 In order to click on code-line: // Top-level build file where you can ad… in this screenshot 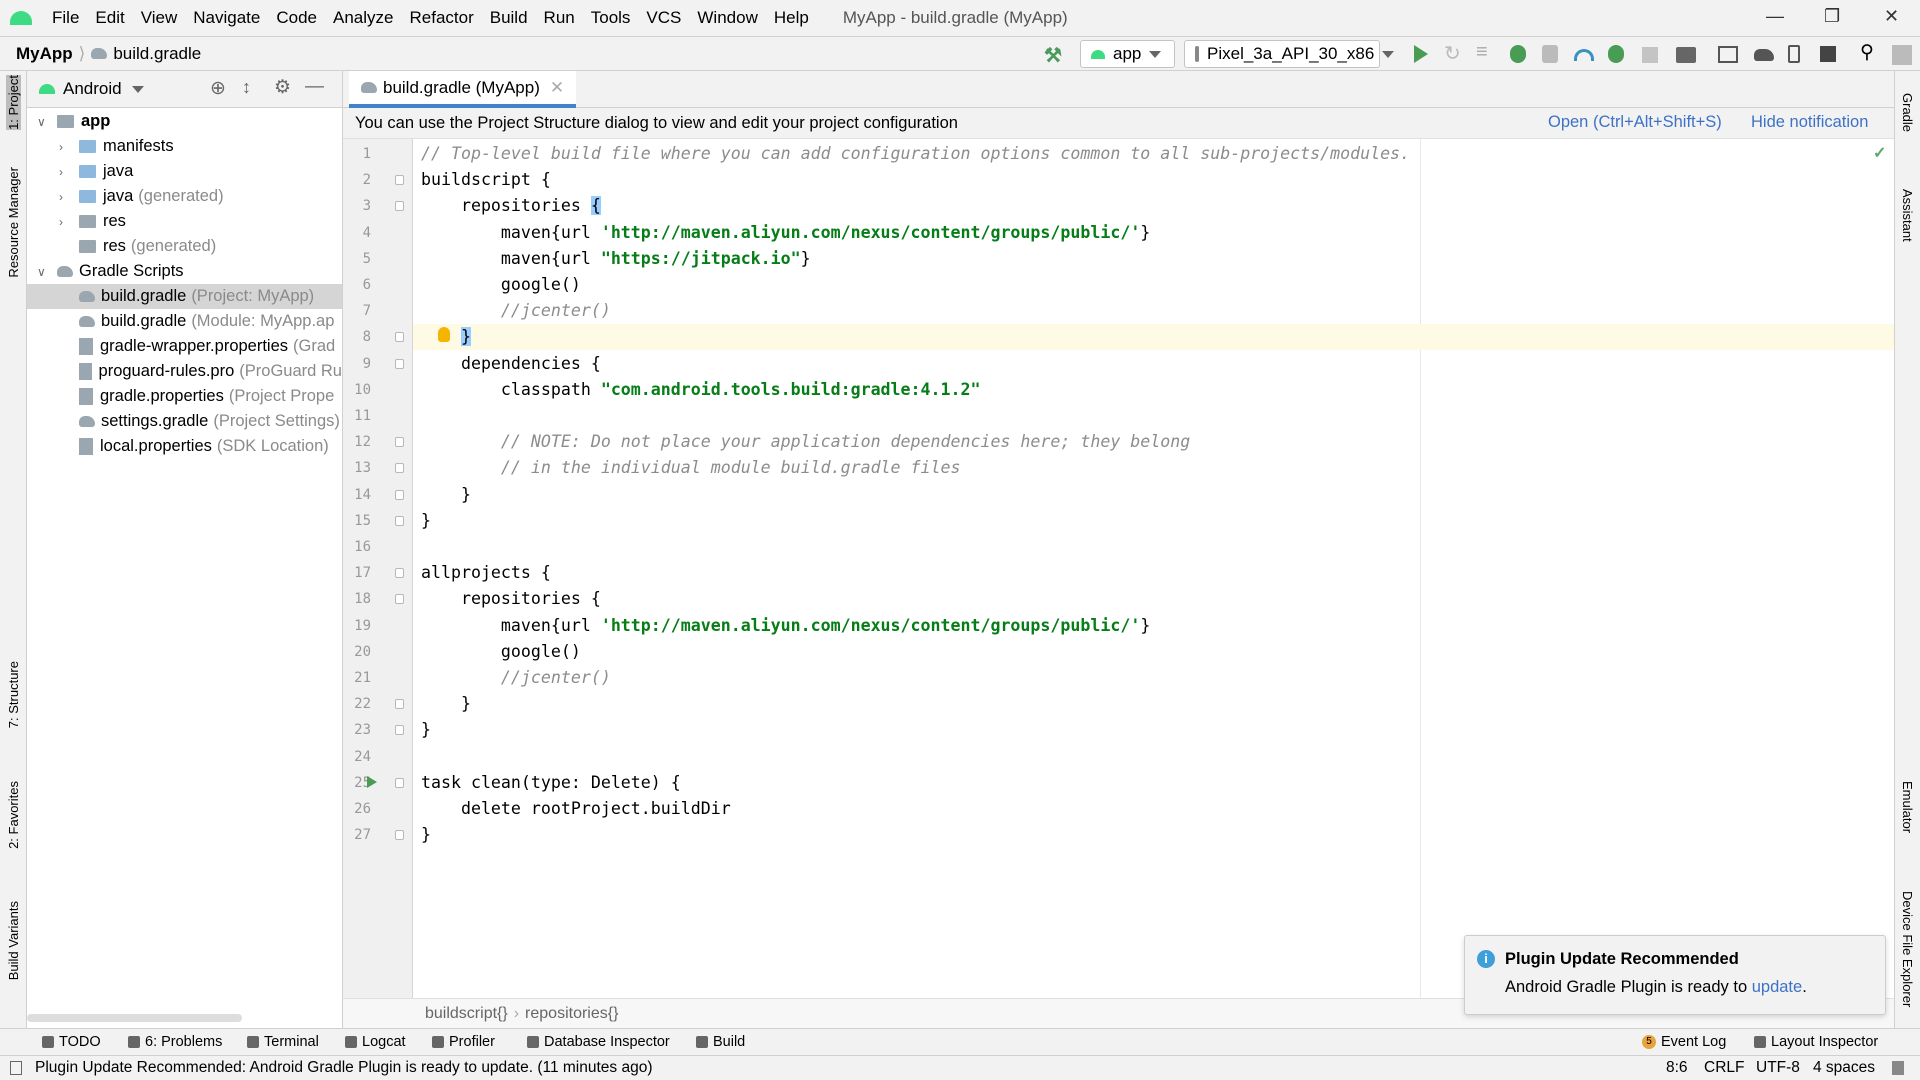, I will do `click(915, 154)`.